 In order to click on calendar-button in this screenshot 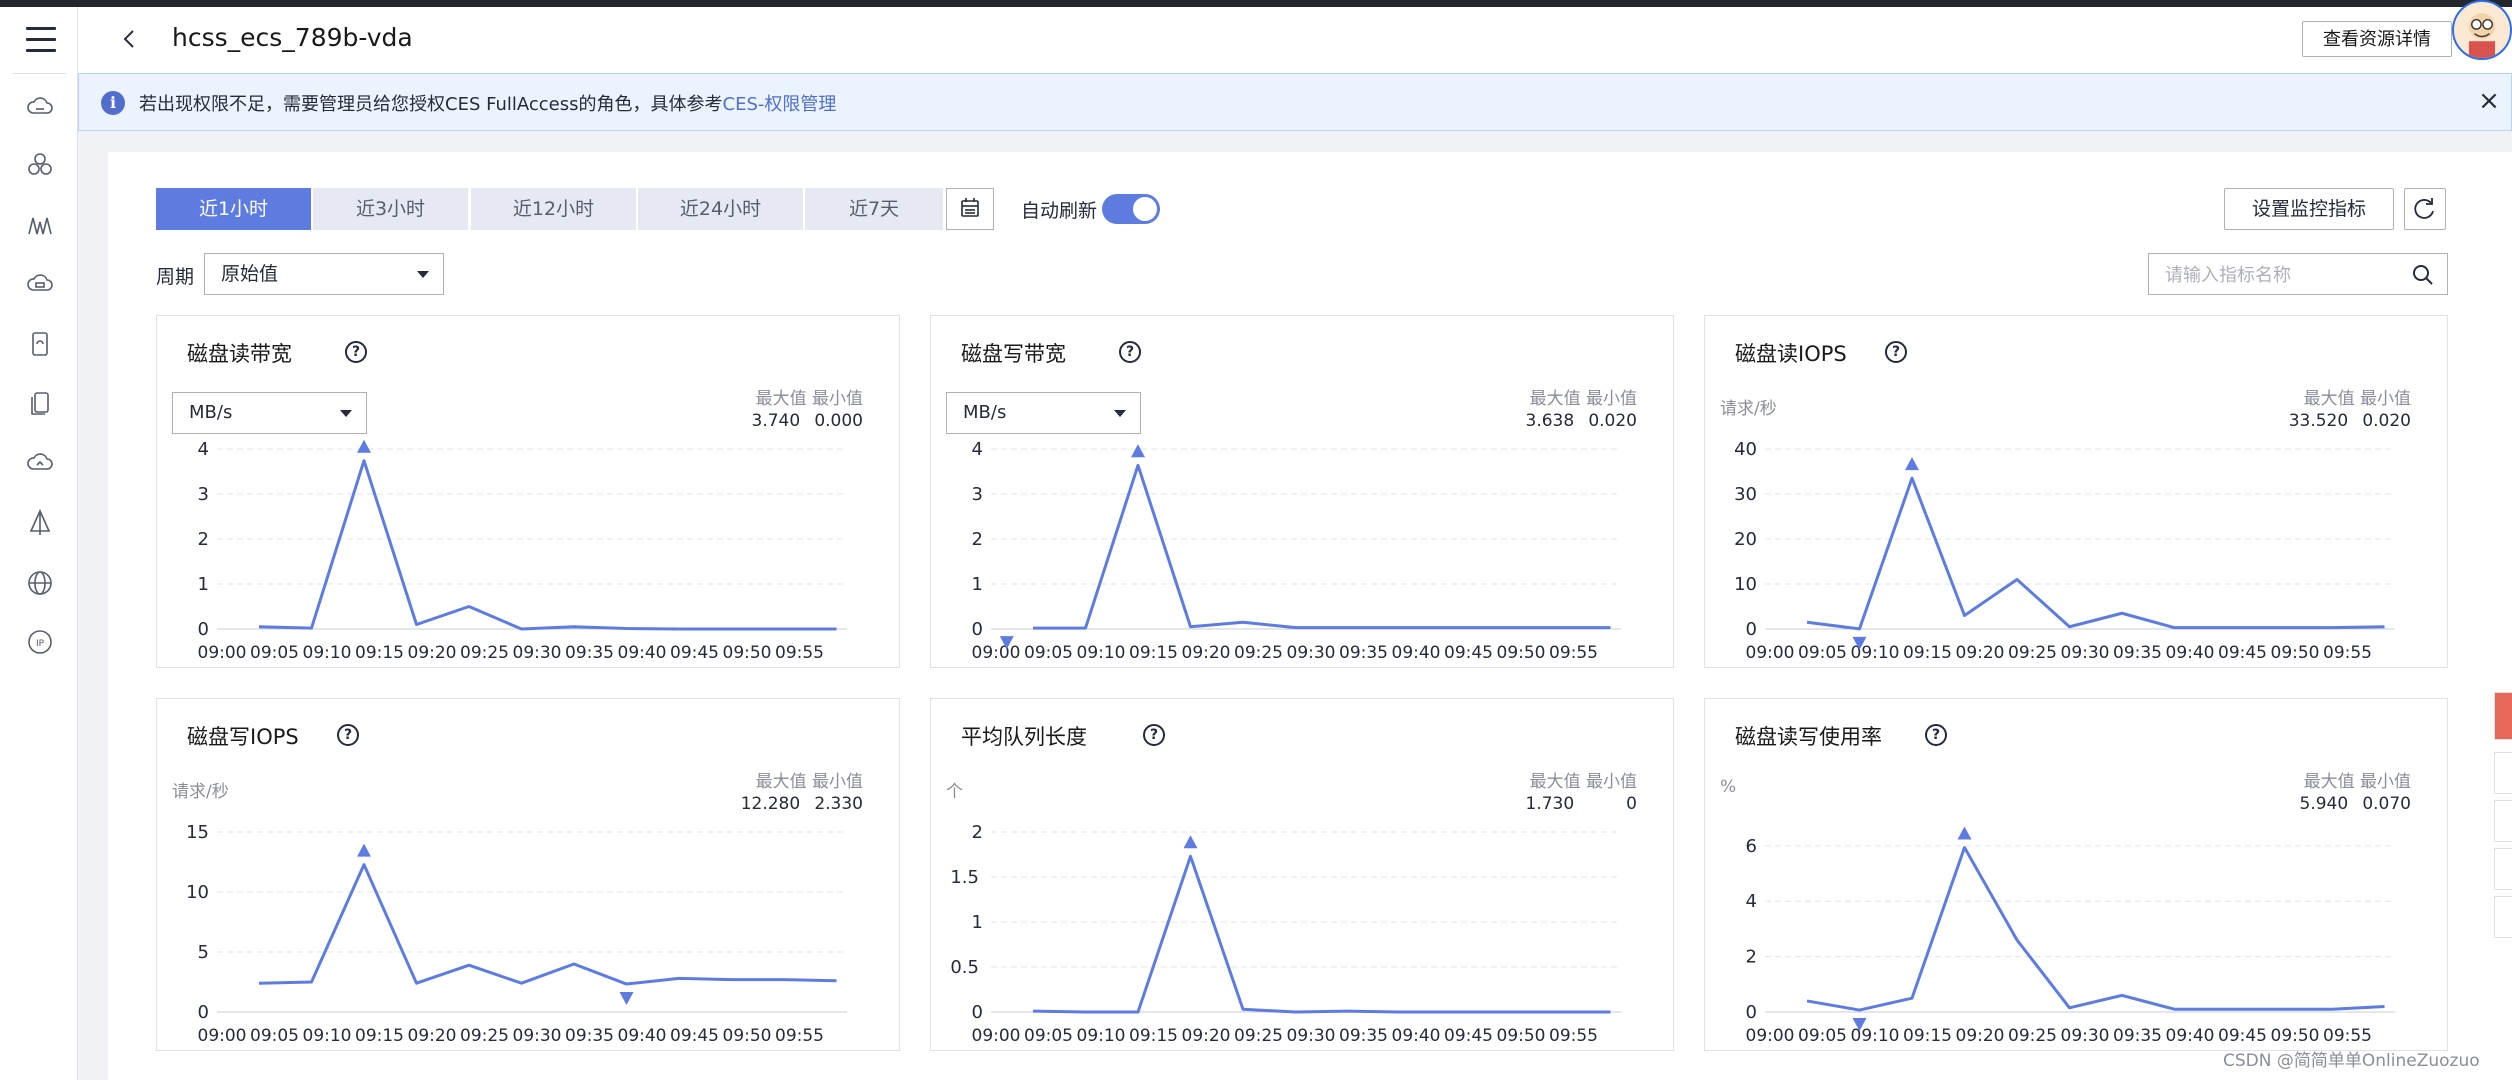, I will do `click(970, 209)`.